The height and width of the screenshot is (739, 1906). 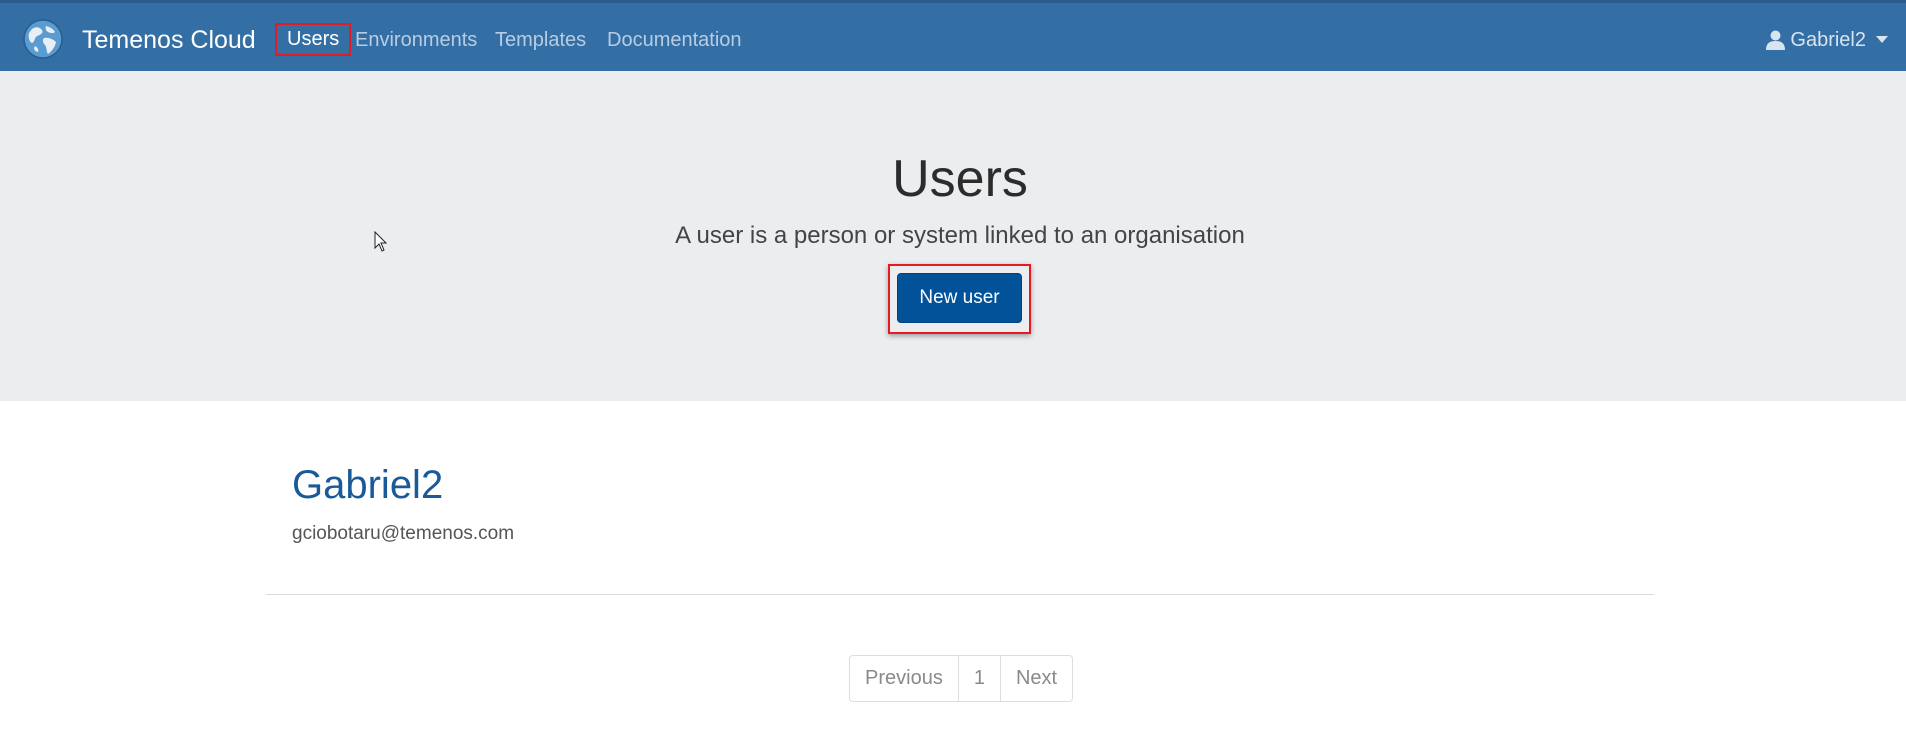 I want to click on pagination-previous-button: Previous, so click(x=904, y=678).